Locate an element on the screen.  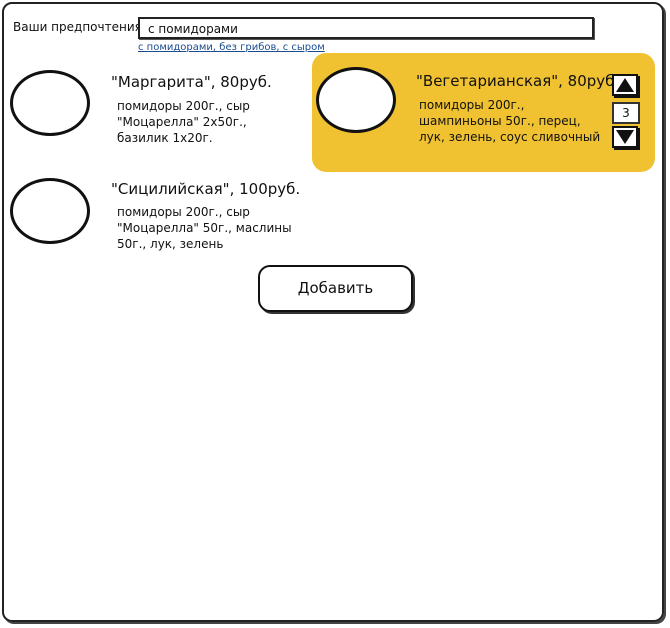
quantity-decrement-button is located at coordinates (625, 137).